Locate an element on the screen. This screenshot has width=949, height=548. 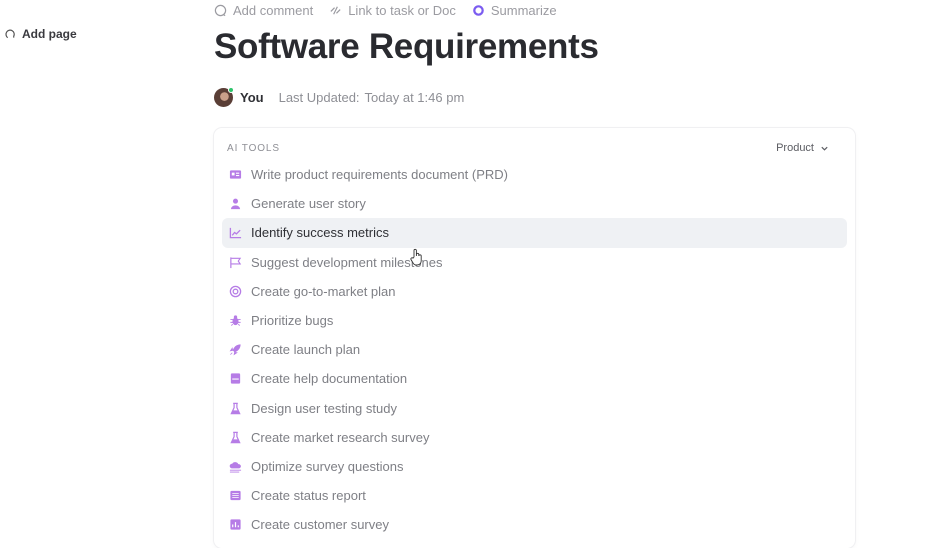
add-page-button: Add page is located at coordinates (41, 34).